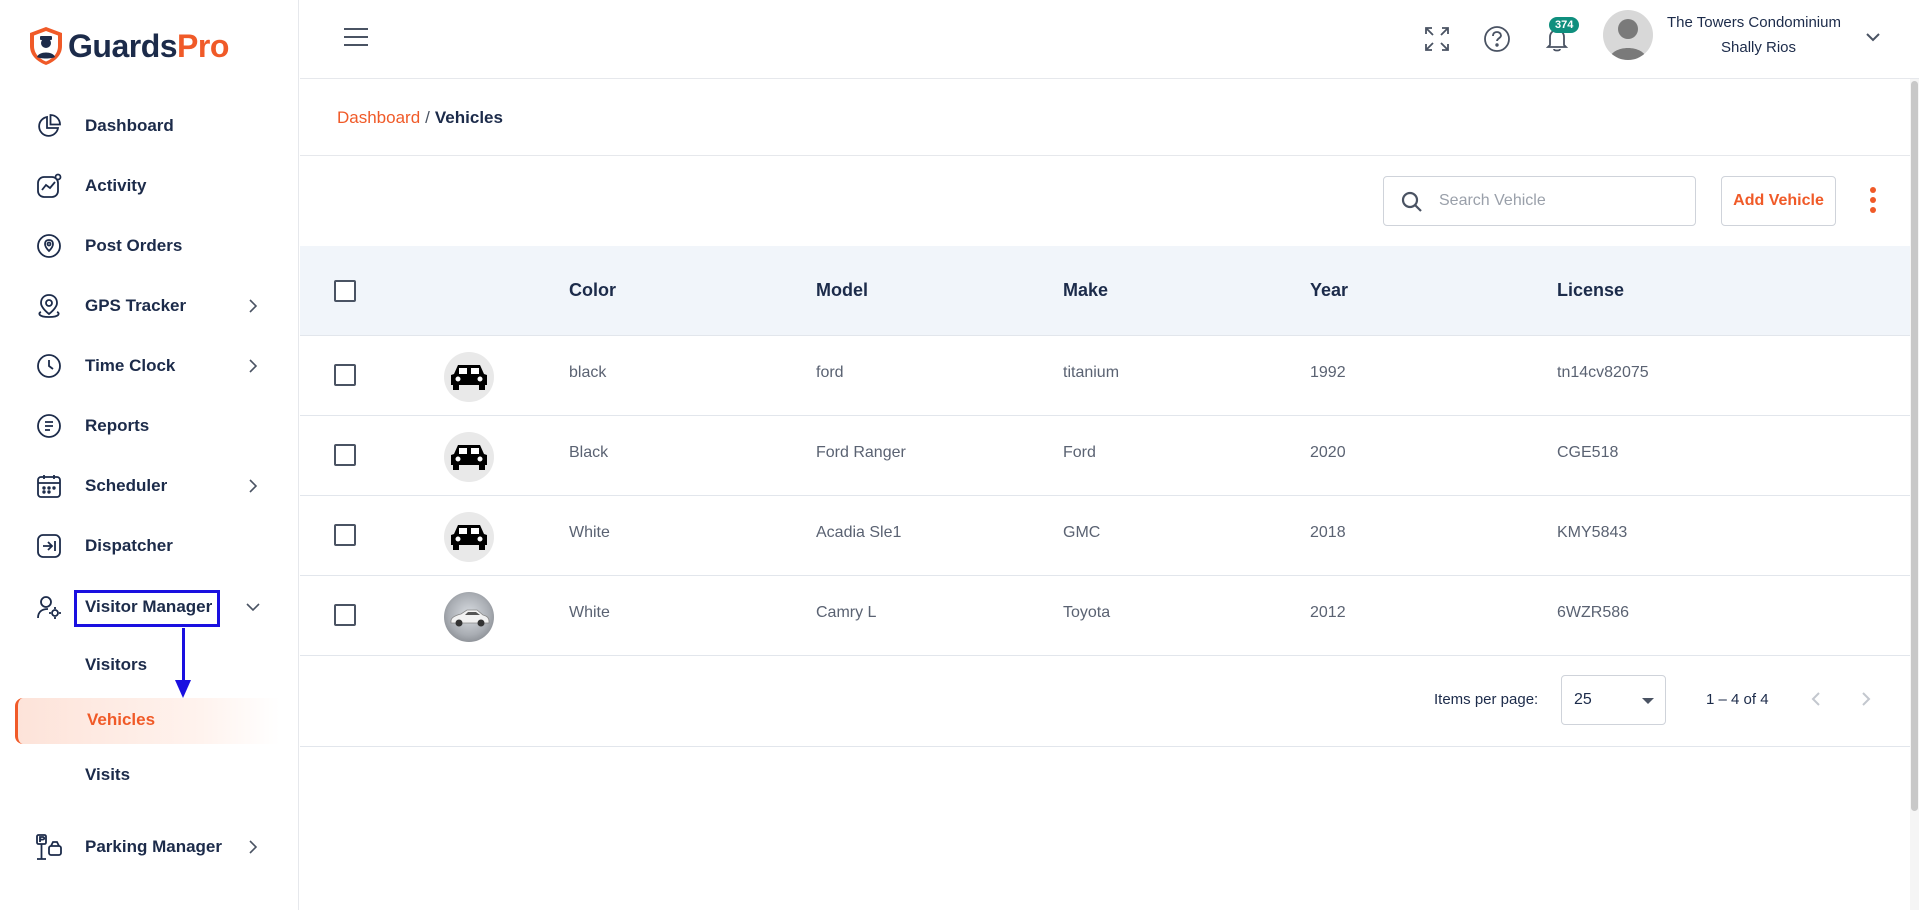 The width and height of the screenshot is (1919, 910). What do you see at coordinates (378, 117) in the screenshot?
I see `breadcrumb-dashboard-link: Dashboard` at bounding box center [378, 117].